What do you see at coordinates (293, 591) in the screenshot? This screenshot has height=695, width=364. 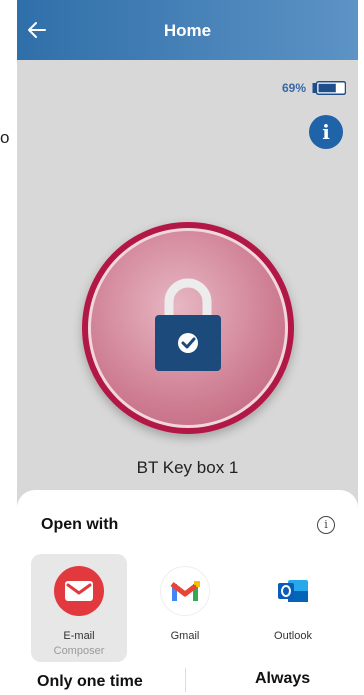 I see `outlook-icon` at bounding box center [293, 591].